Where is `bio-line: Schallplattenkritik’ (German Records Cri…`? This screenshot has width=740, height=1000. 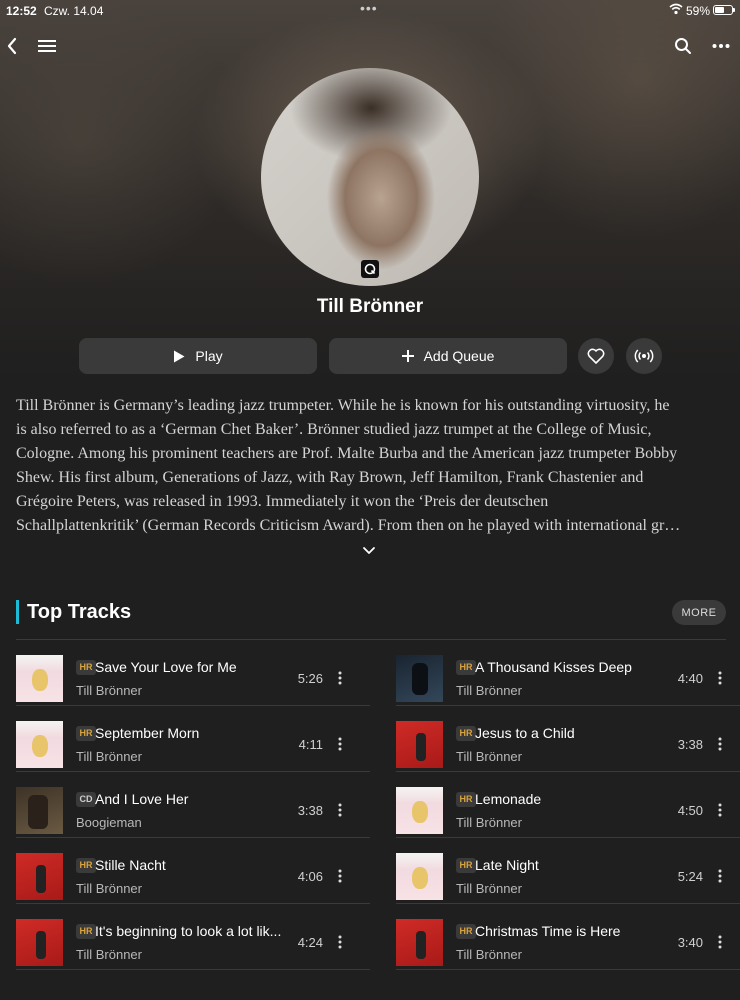
bio-line: Schallplattenkritik’ (German Records Cri… is located at coordinates (348, 525).